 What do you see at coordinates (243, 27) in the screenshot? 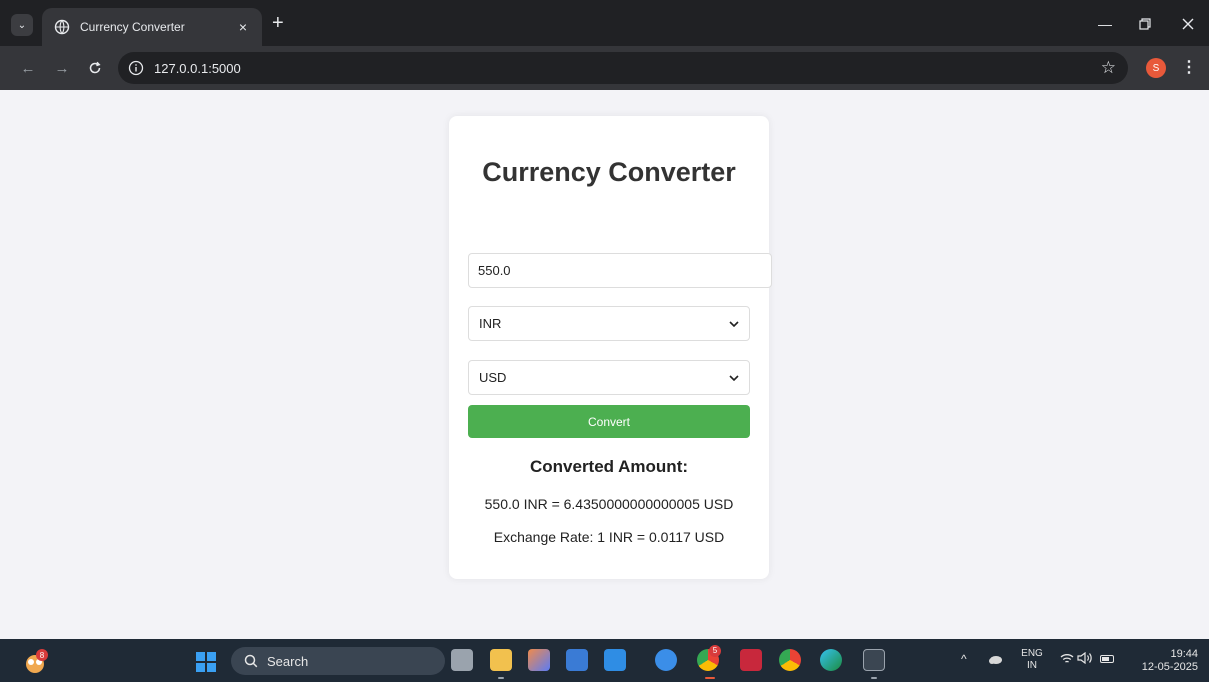
I see `tab-close-icon: ×` at bounding box center [243, 27].